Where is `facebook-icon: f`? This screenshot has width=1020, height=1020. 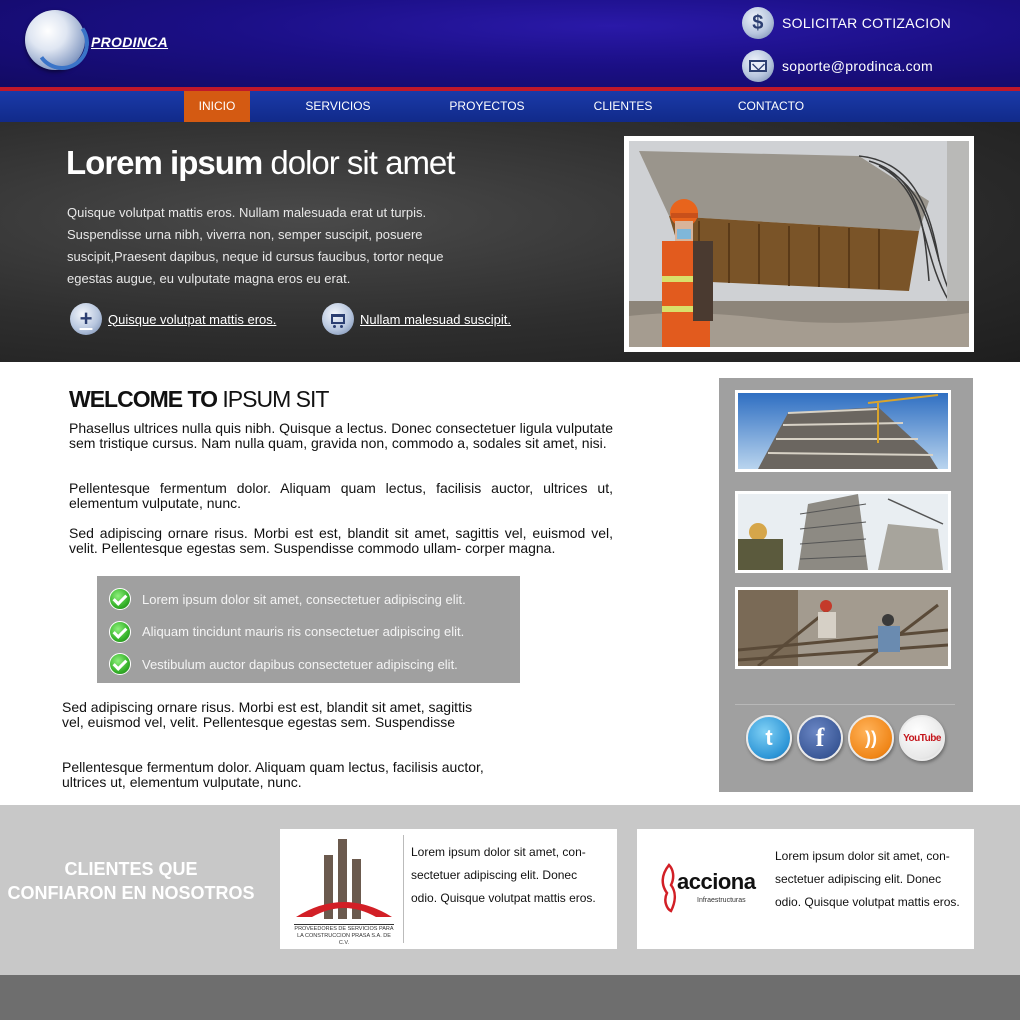 facebook-icon: f is located at coordinates (820, 738).